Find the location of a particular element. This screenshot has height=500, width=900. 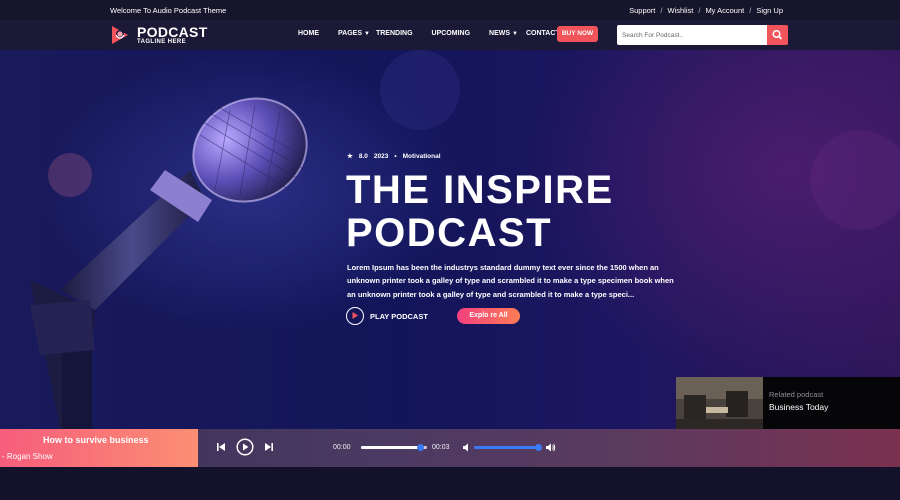

logo-tagline: TAGLINE HERE is located at coordinates (162, 42).